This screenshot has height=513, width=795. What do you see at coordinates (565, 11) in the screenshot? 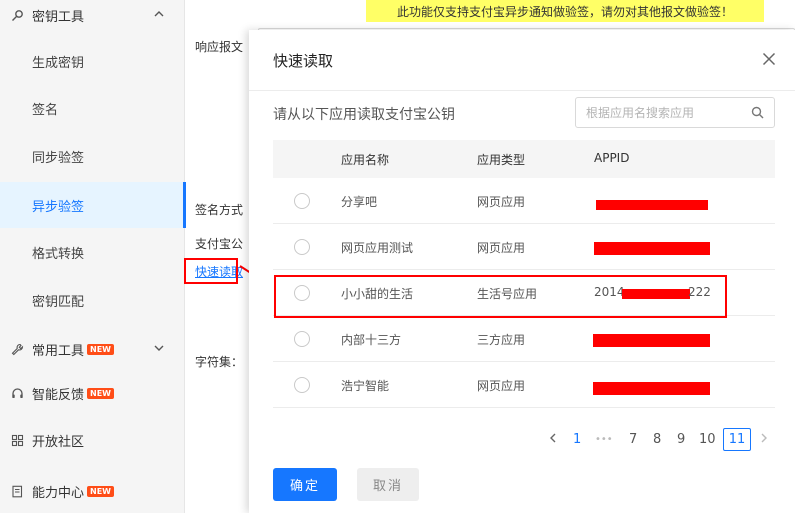
I see `notice-banner: 此功能仅支持支付宝异步通知做验签，请勿对其他报文做验签！` at bounding box center [565, 11].